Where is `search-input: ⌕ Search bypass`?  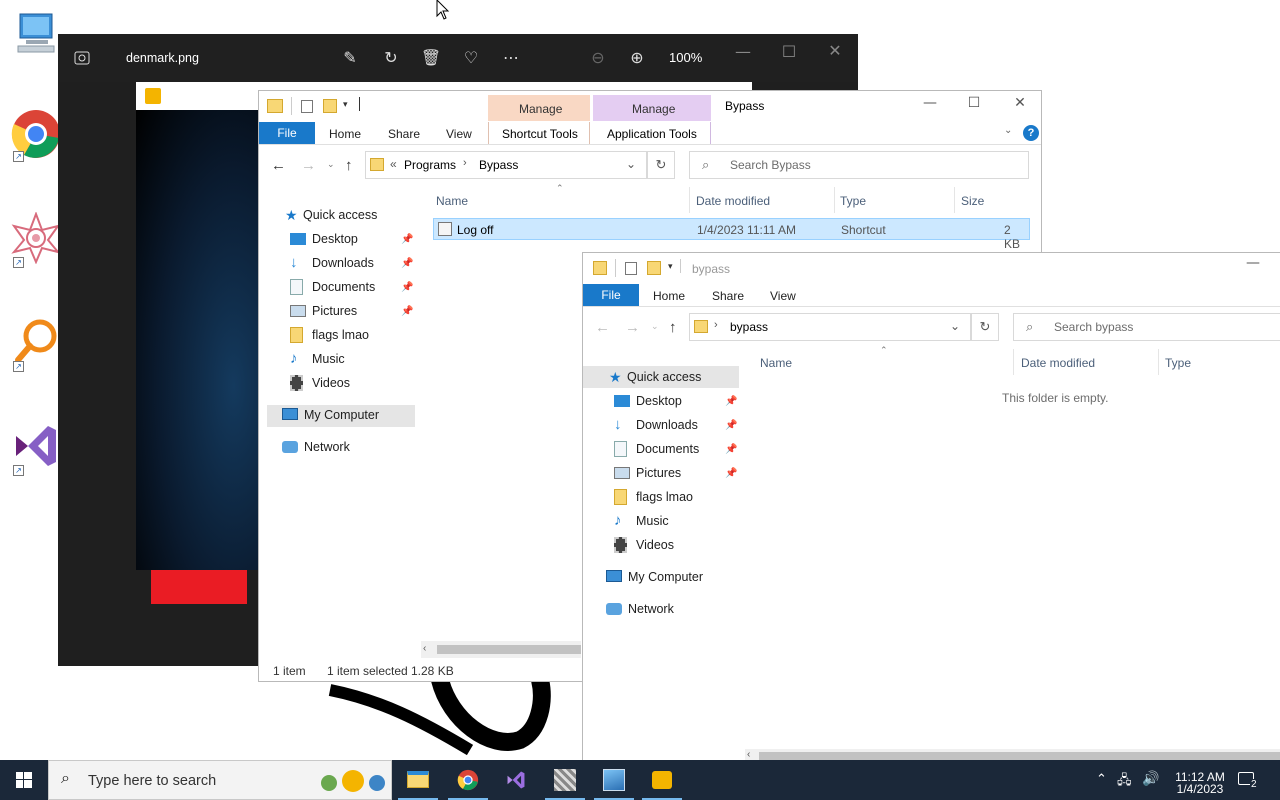 search-input: ⌕ Search bypass is located at coordinates (1146, 327).